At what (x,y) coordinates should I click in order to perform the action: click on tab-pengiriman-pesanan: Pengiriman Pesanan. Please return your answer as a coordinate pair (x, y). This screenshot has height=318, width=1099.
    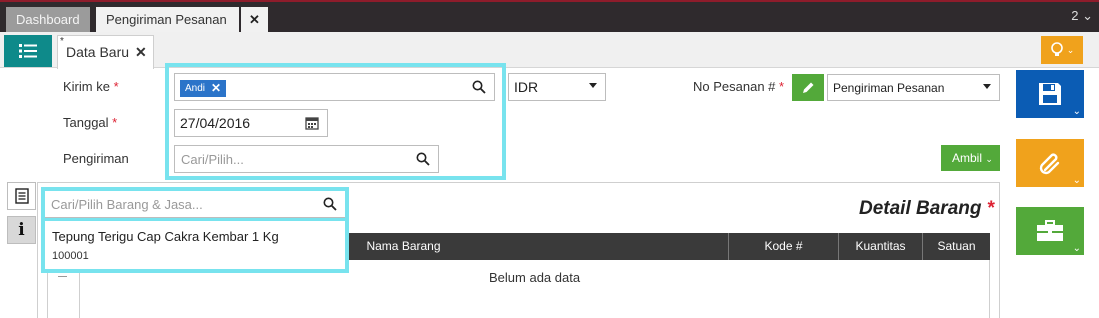
    Looking at the image, I should click on (167, 20).